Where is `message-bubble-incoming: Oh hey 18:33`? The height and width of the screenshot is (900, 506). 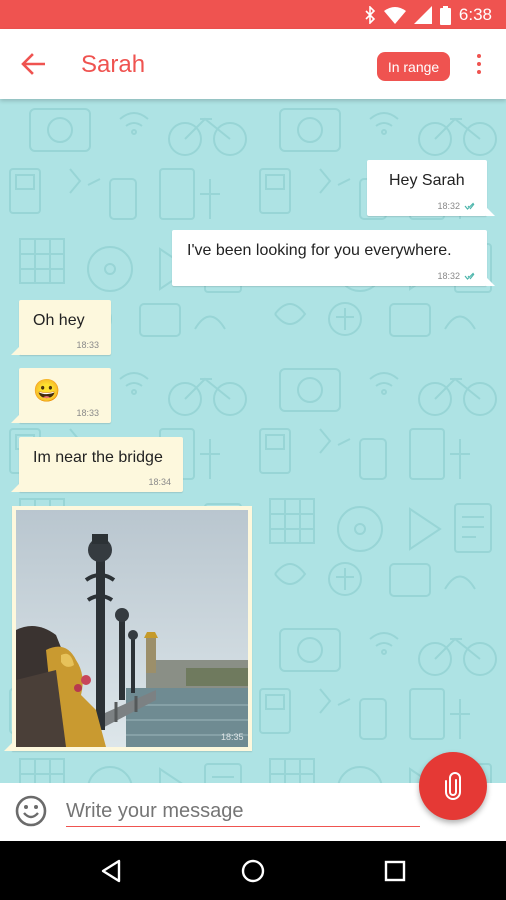
message-bubble-incoming: Oh hey 18:33 is located at coordinates (61, 327).